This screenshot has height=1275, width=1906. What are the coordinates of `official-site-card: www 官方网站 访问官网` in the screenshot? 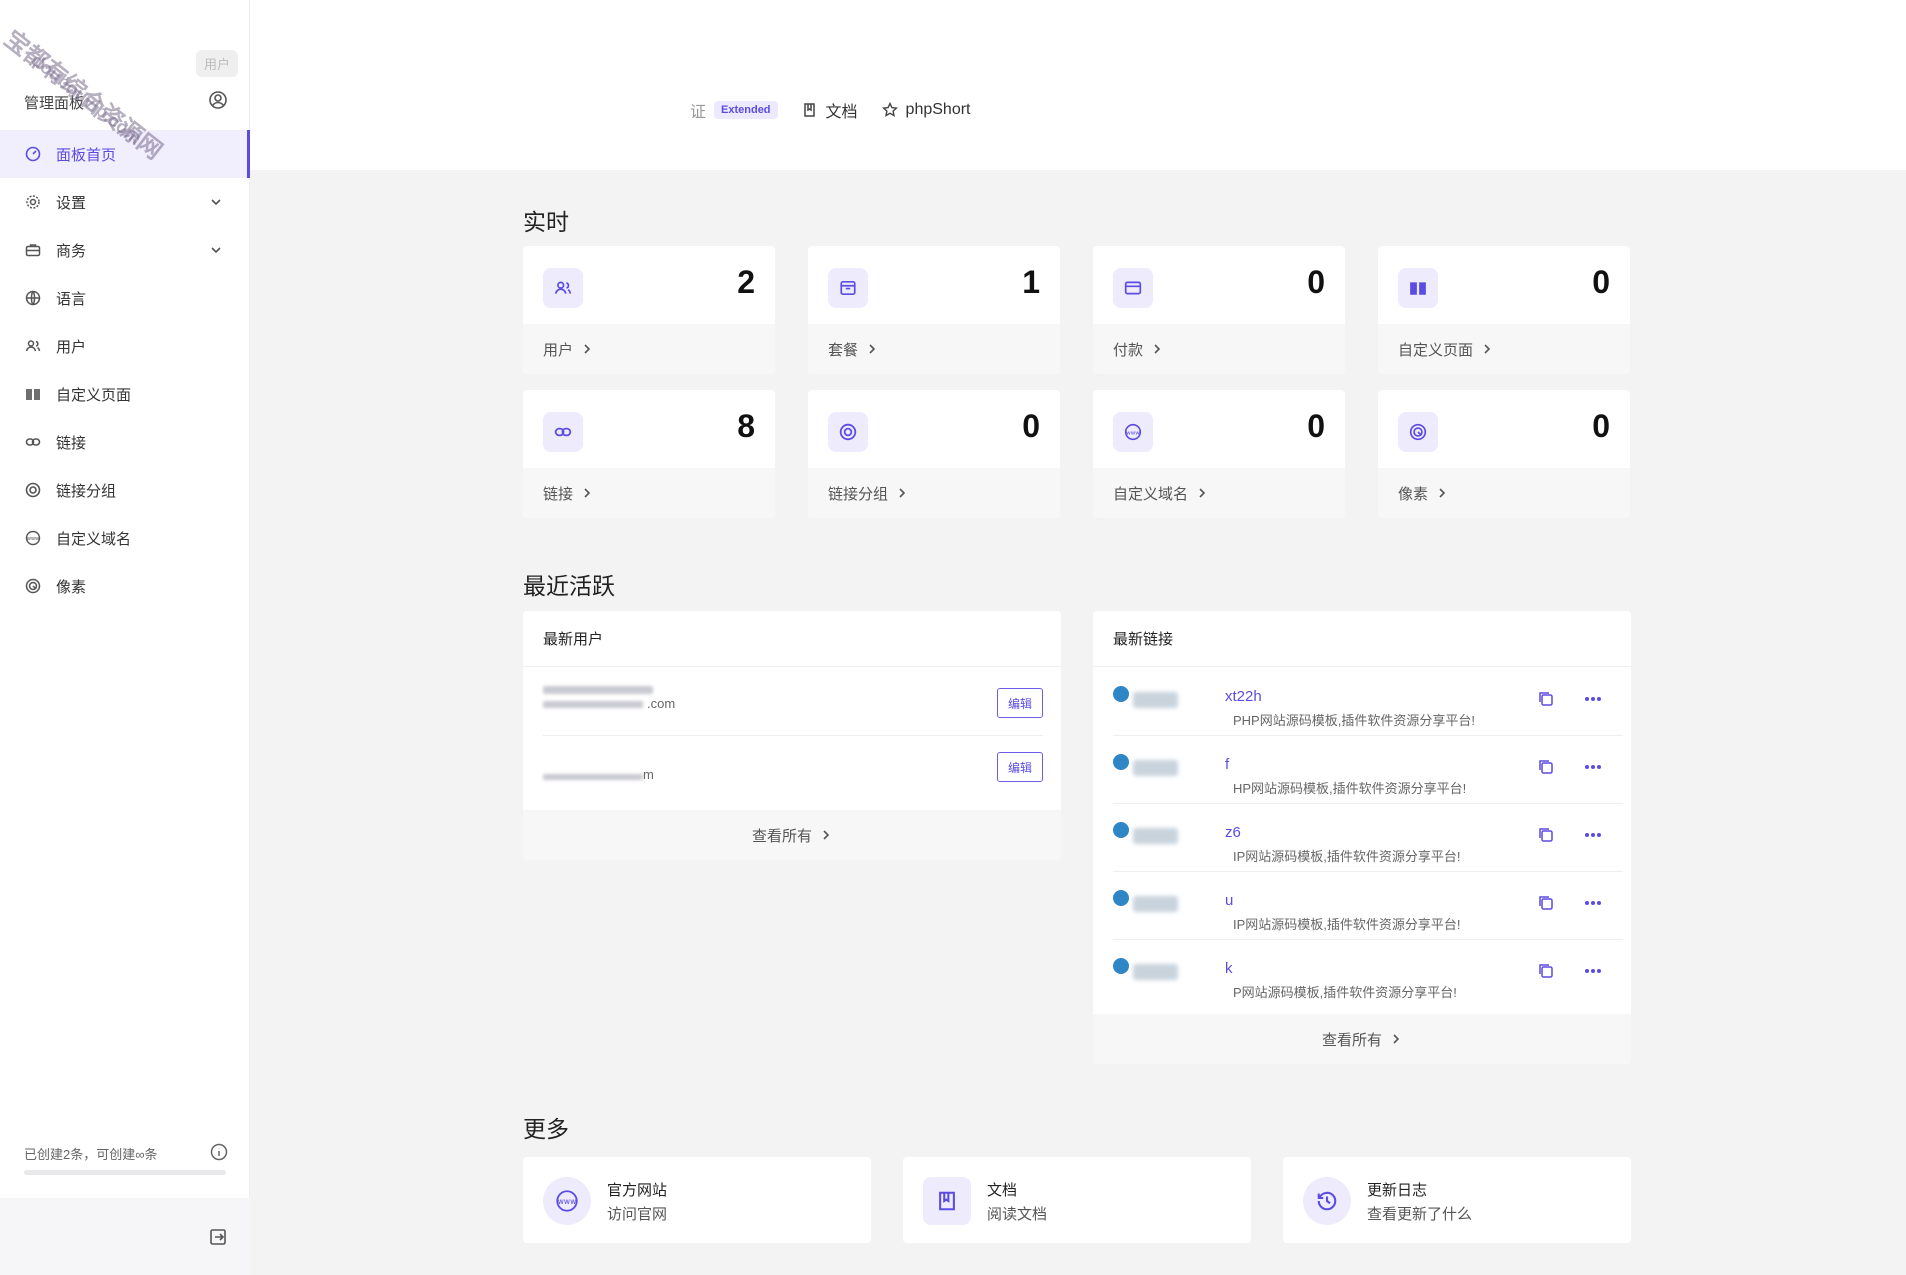 It's located at (697, 1200).